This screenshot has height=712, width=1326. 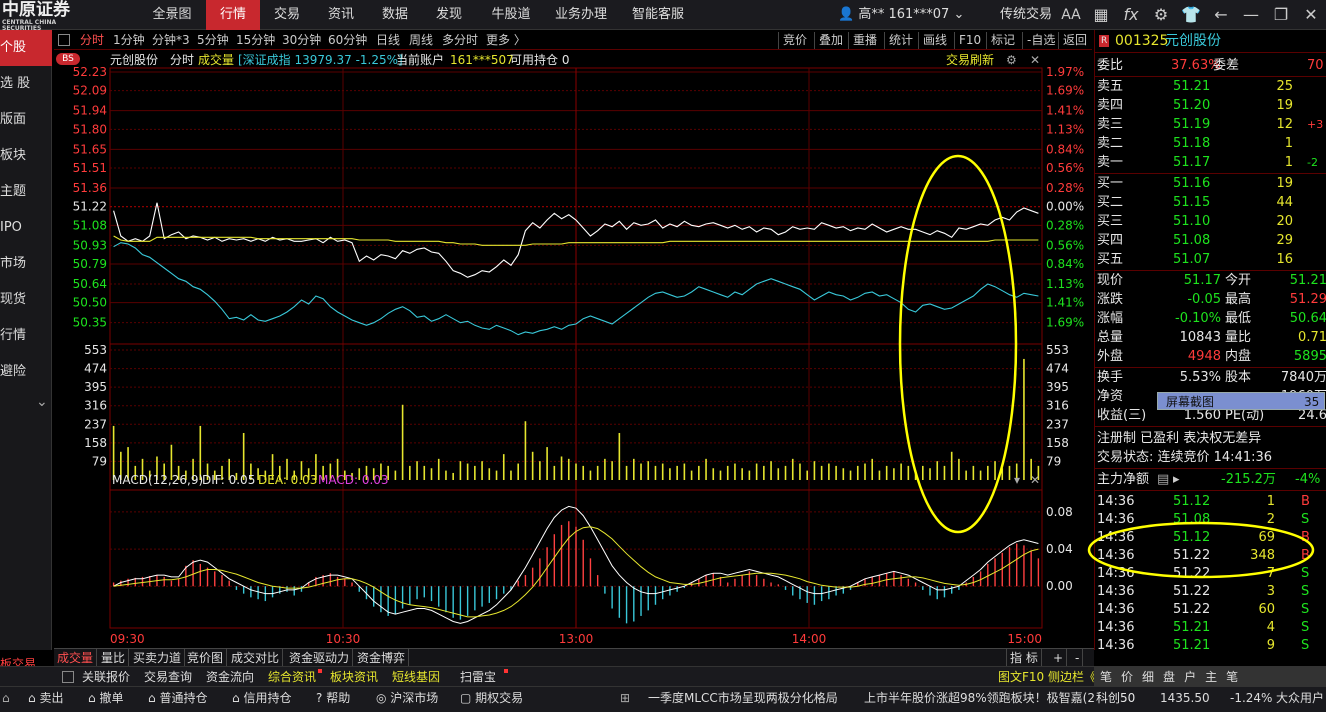 I want to click on f10-sidebar-link: 图文F10 侧边栏《, so click(x=1047, y=677).